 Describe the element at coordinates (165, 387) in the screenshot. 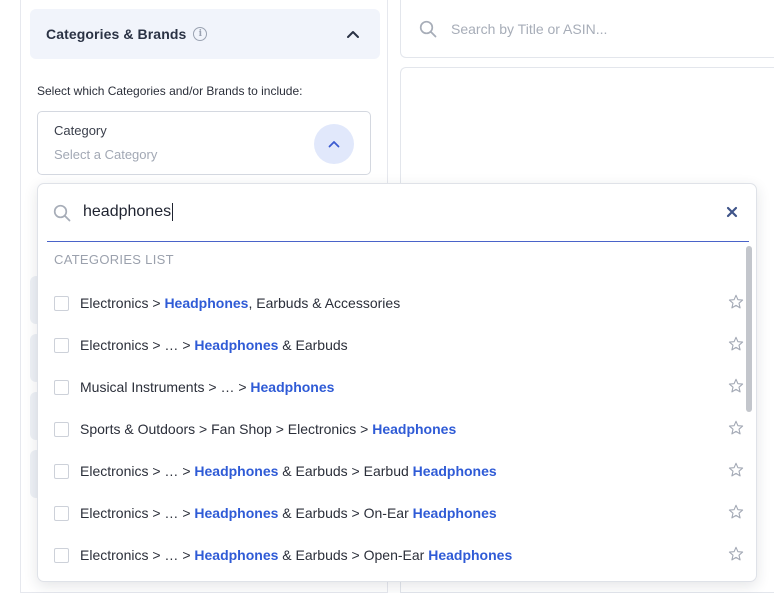

I see `path-segment: Musical Instruments > … >` at that location.